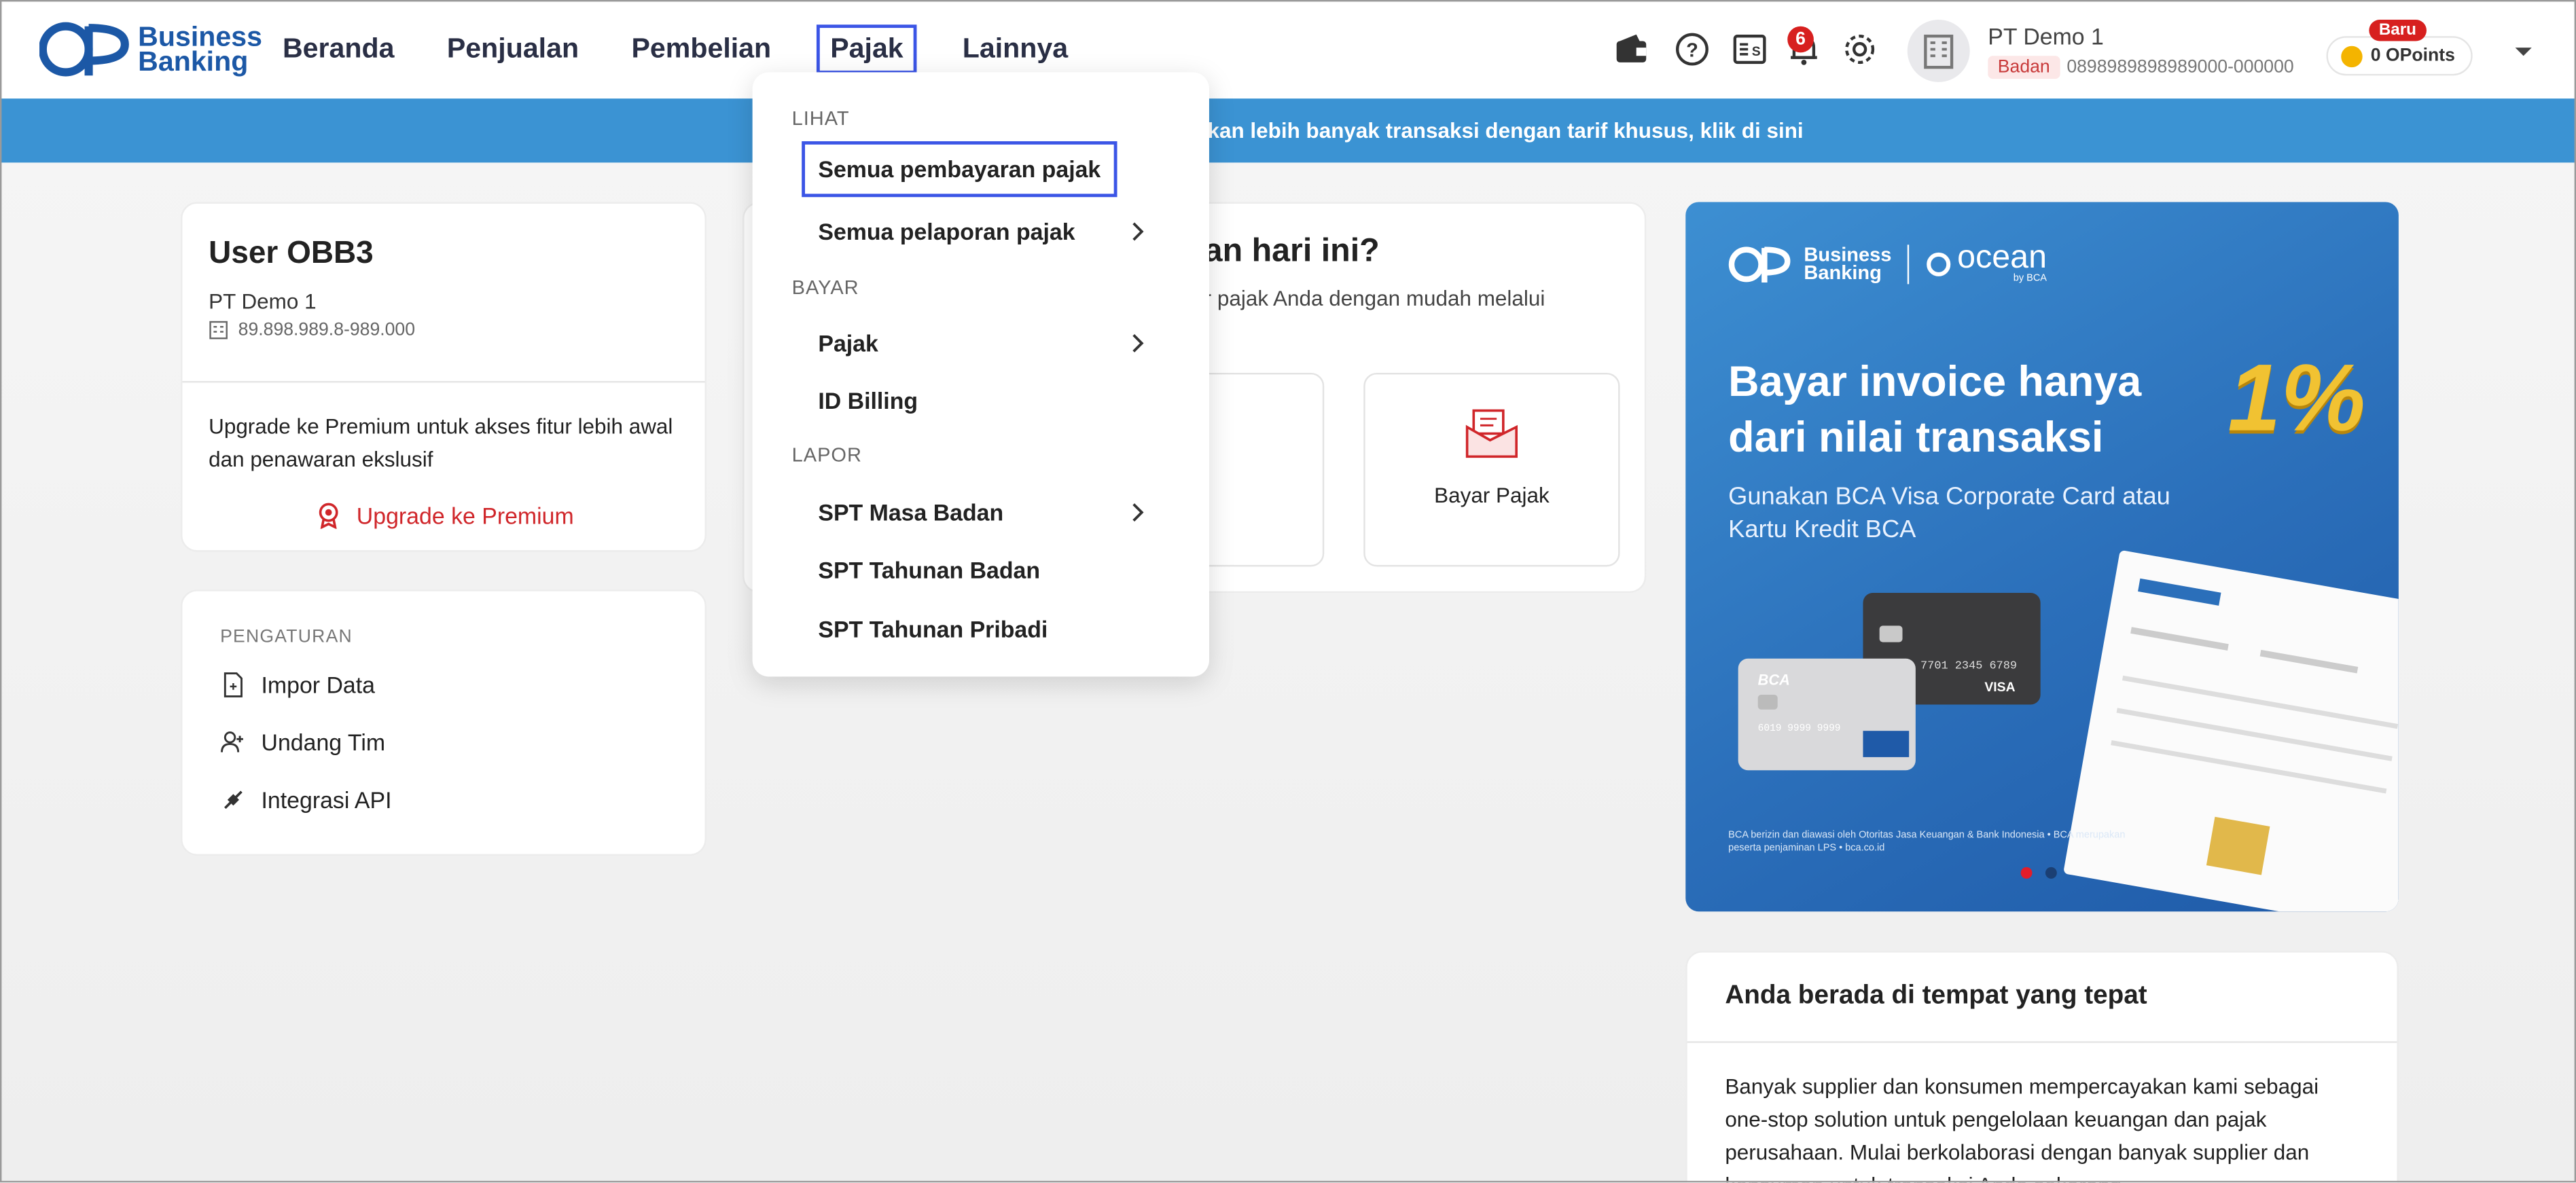 Image resolution: width=2576 pixels, height=1183 pixels. Describe the element at coordinates (1774, 679) in the screenshot. I see `svg-text: BCA` at that location.